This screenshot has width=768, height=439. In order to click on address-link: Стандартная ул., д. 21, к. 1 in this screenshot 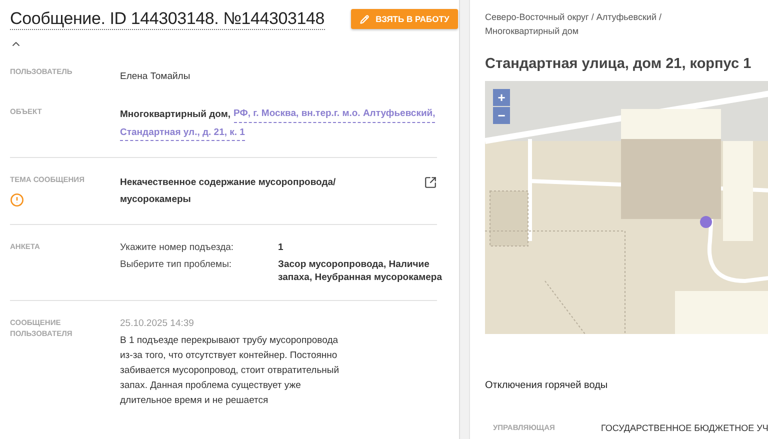, I will do `click(182, 133)`.